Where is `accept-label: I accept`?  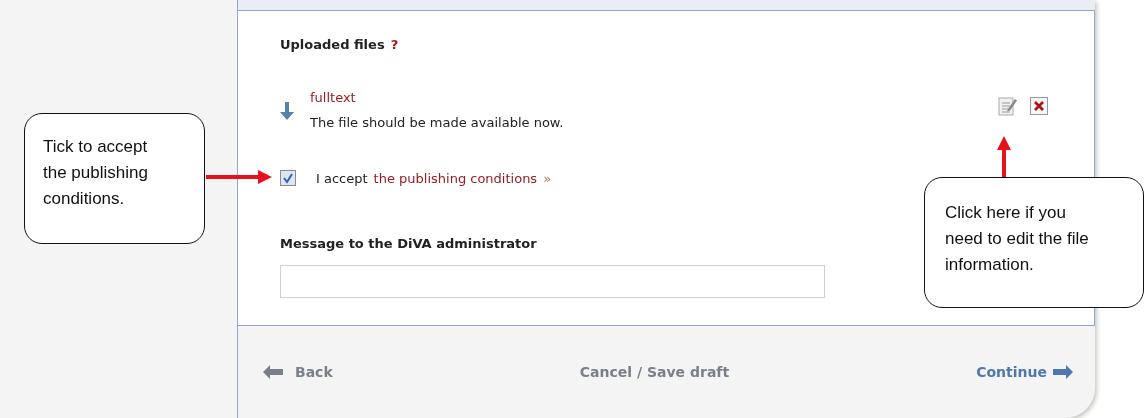
accept-label: I accept is located at coordinates (342, 178).